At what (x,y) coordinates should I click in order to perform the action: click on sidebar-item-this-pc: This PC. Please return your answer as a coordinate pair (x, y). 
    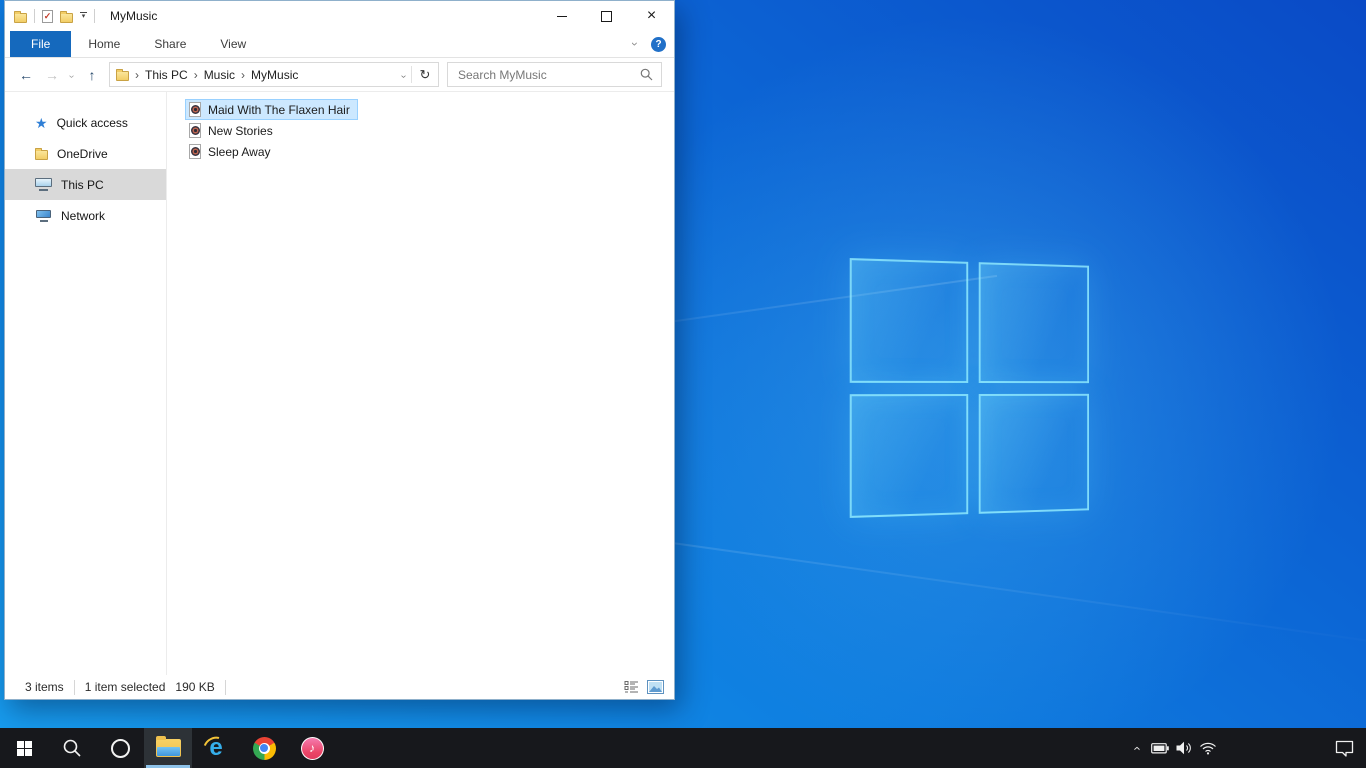
    Looking at the image, I should click on (85, 184).